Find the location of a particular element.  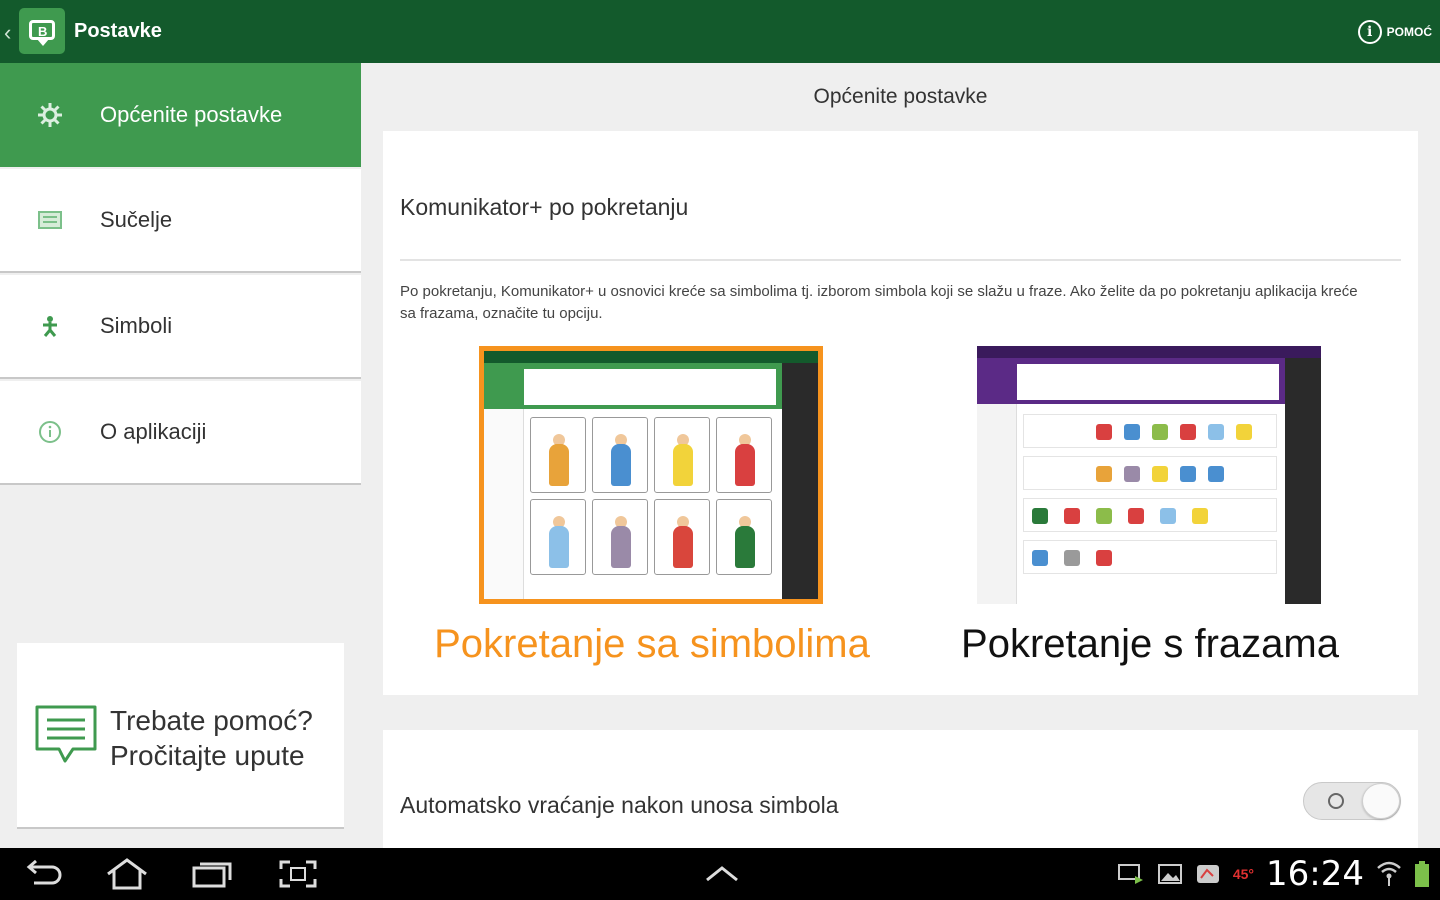

sidebar-item-label: O aplikaciji is located at coordinates (153, 431).